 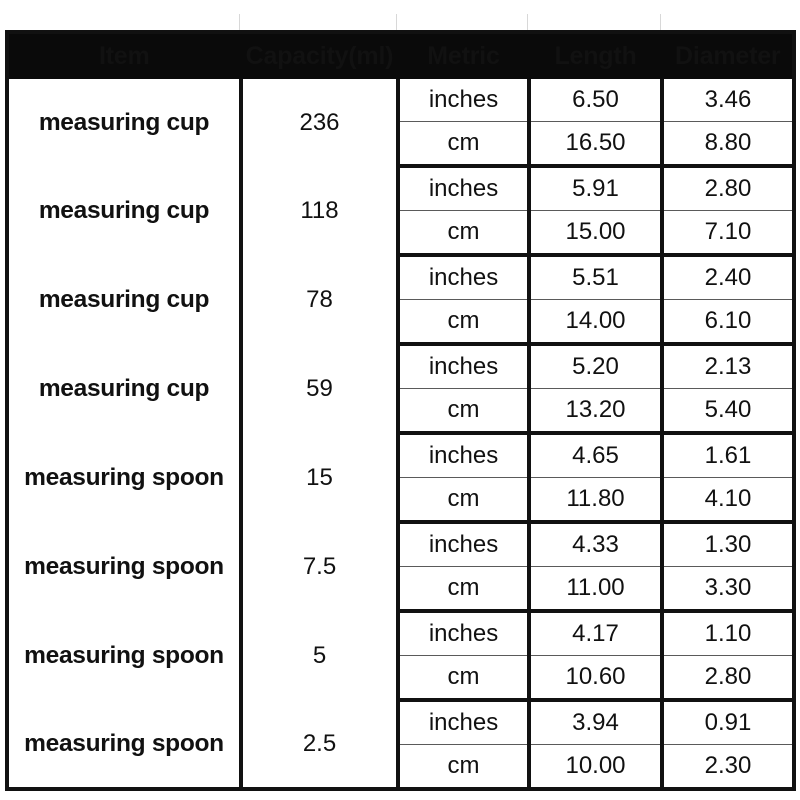 I want to click on column-header-metric: Metric, so click(x=464, y=55).